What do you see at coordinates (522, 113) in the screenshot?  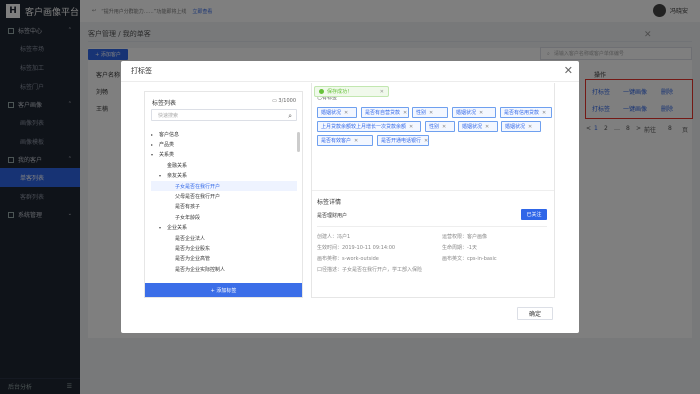 I see `tag-chip-label: 是否有信用贷款` at bounding box center [522, 113].